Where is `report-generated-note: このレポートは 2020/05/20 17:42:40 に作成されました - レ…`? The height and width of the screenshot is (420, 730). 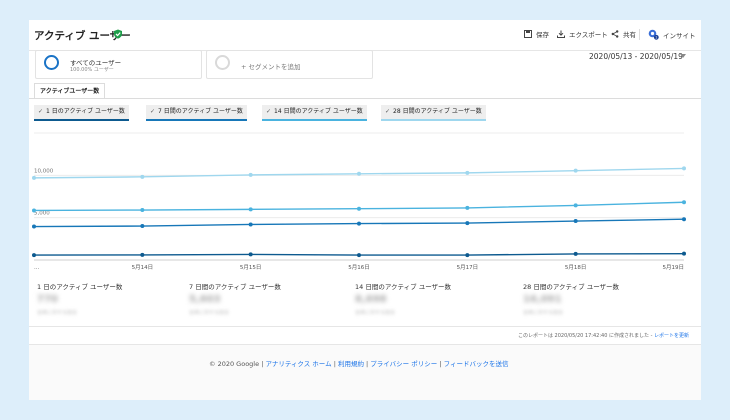 report-generated-note: このレポートは 2020/05/20 17:42:40 に作成されました - レ… is located at coordinates (603, 335).